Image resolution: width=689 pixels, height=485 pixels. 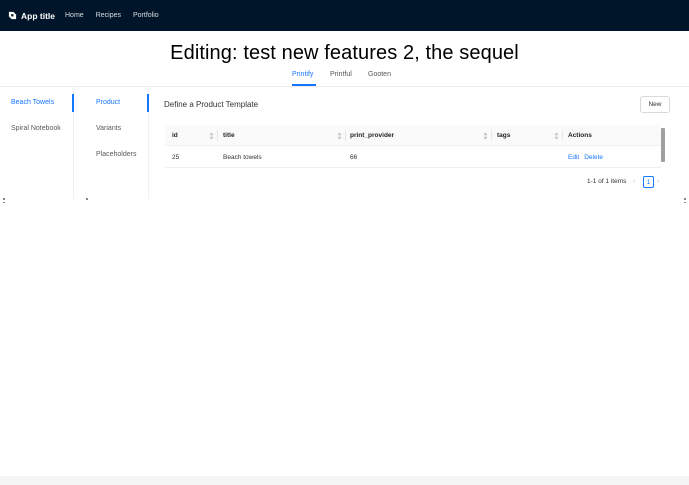 I want to click on cell-title: Beach towels, so click(x=242, y=157).